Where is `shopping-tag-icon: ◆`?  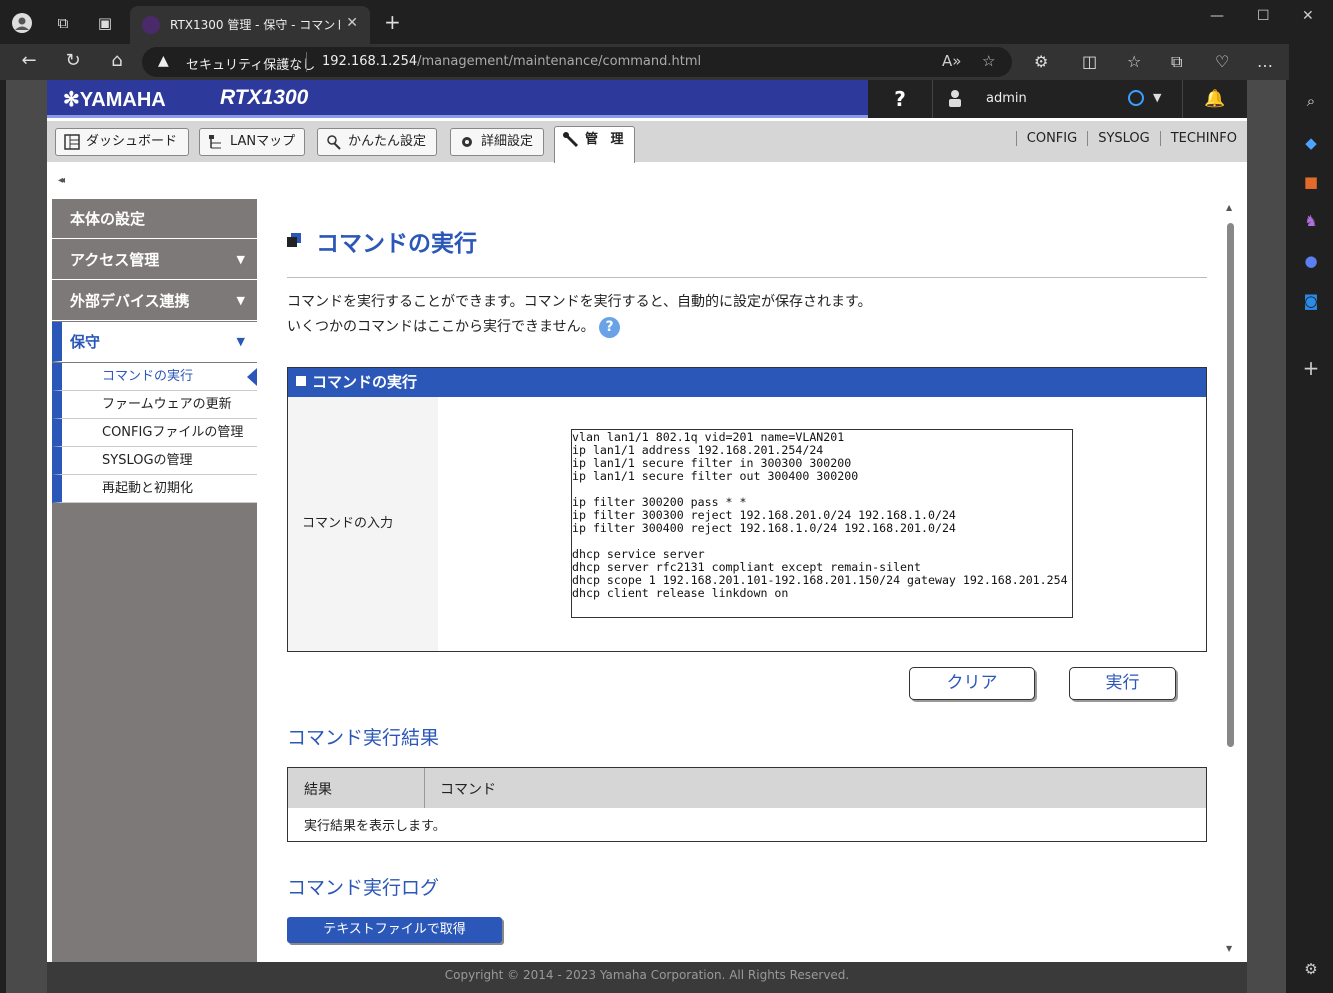
shopping-tag-icon: ◆ is located at coordinates (1311, 144).